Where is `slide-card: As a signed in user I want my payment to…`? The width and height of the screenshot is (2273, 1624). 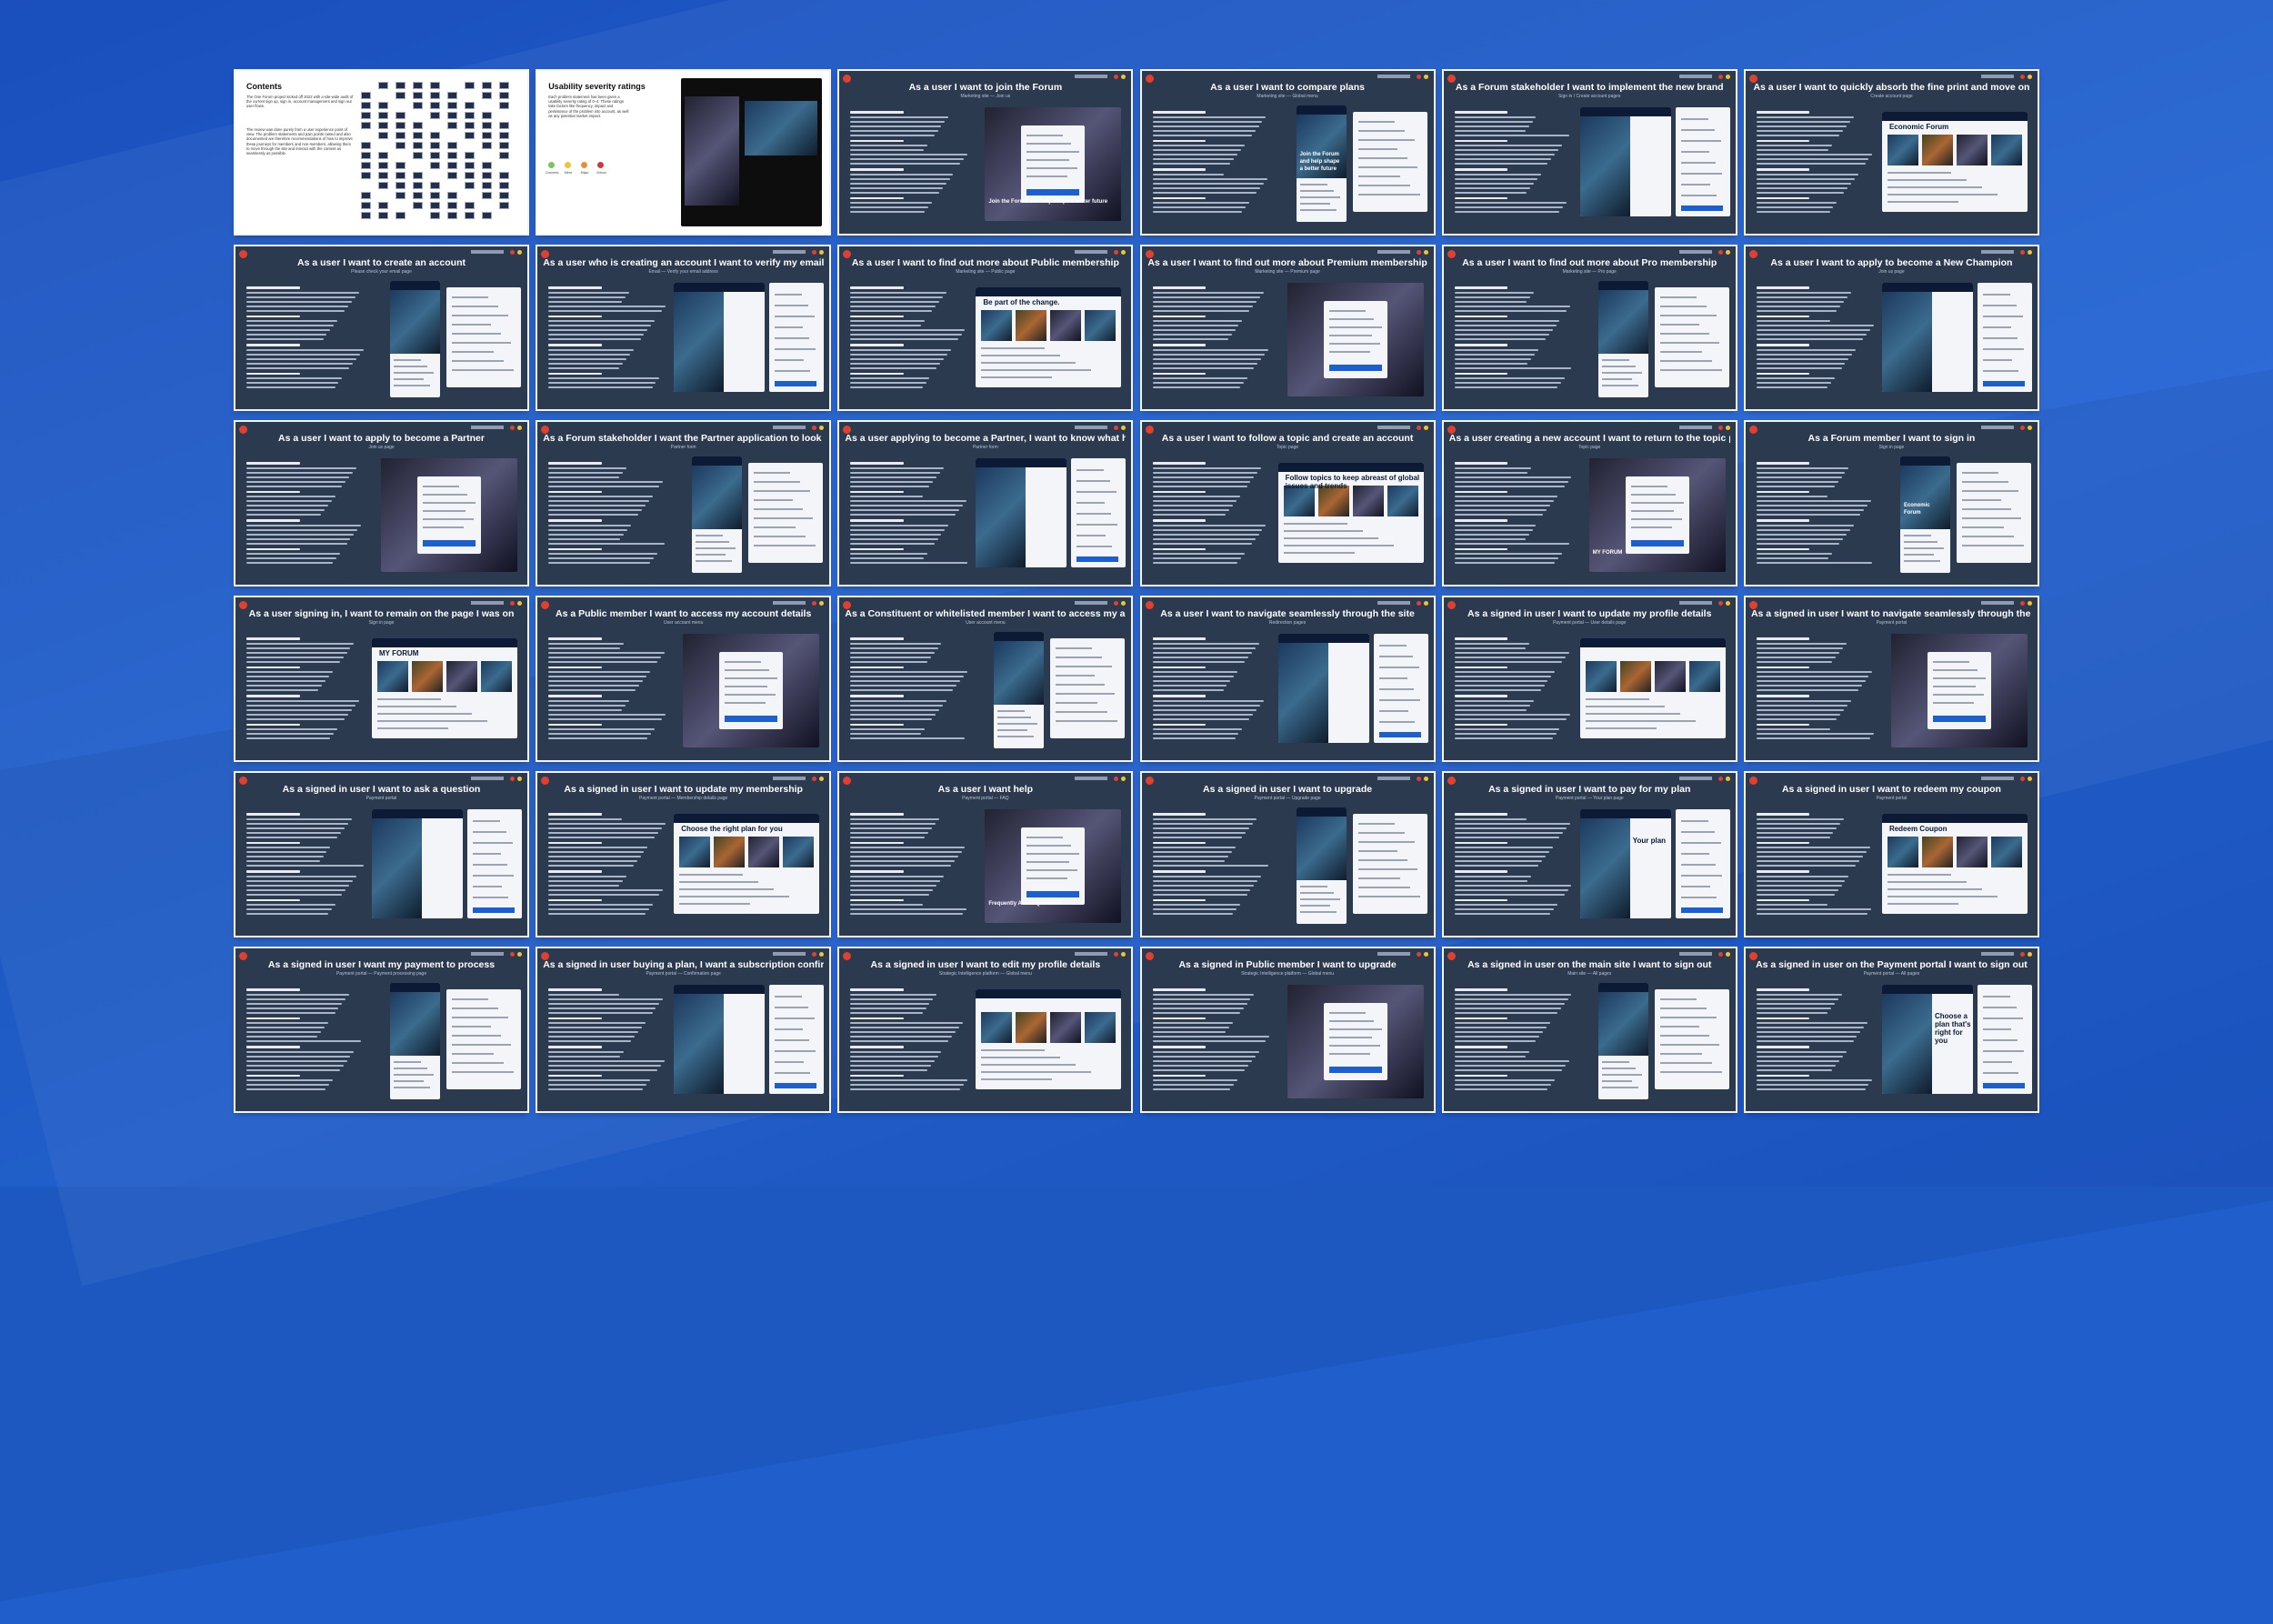 slide-card: As a signed in user I want my payment to… is located at coordinates (381, 1030).